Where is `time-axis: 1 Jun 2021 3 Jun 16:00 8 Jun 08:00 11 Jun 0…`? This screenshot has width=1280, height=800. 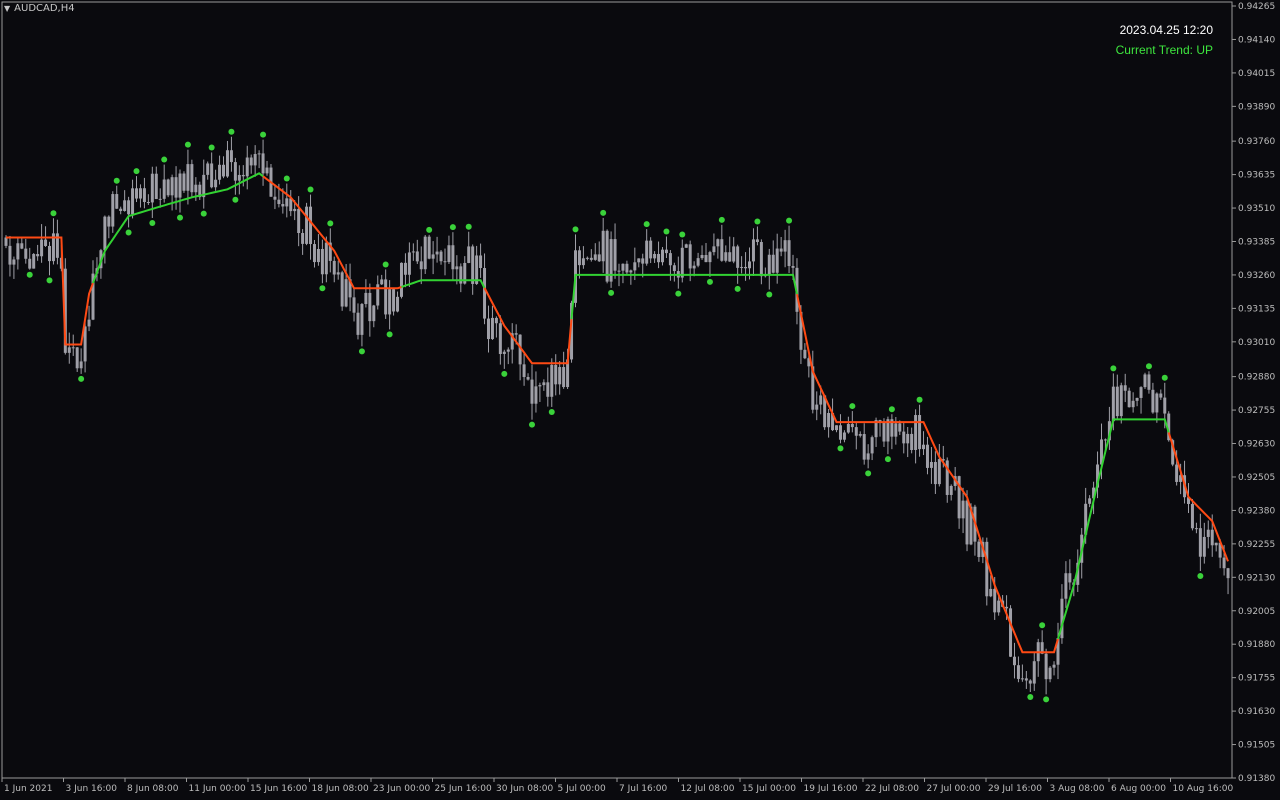
time-axis: 1 Jun 2021 3 Jun 16:00 8 Jun 08:00 11 Jun 0… is located at coordinates (617, 786).